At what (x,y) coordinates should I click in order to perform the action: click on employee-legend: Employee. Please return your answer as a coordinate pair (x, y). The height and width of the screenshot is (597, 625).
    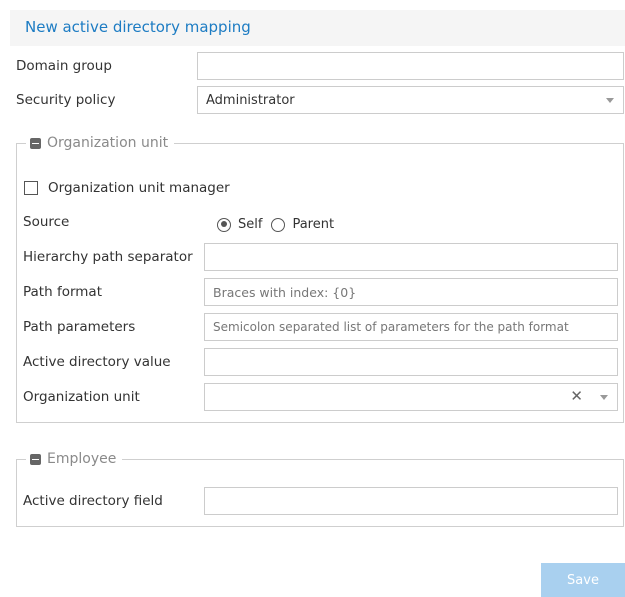
    Looking at the image, I should click on (74, 459).